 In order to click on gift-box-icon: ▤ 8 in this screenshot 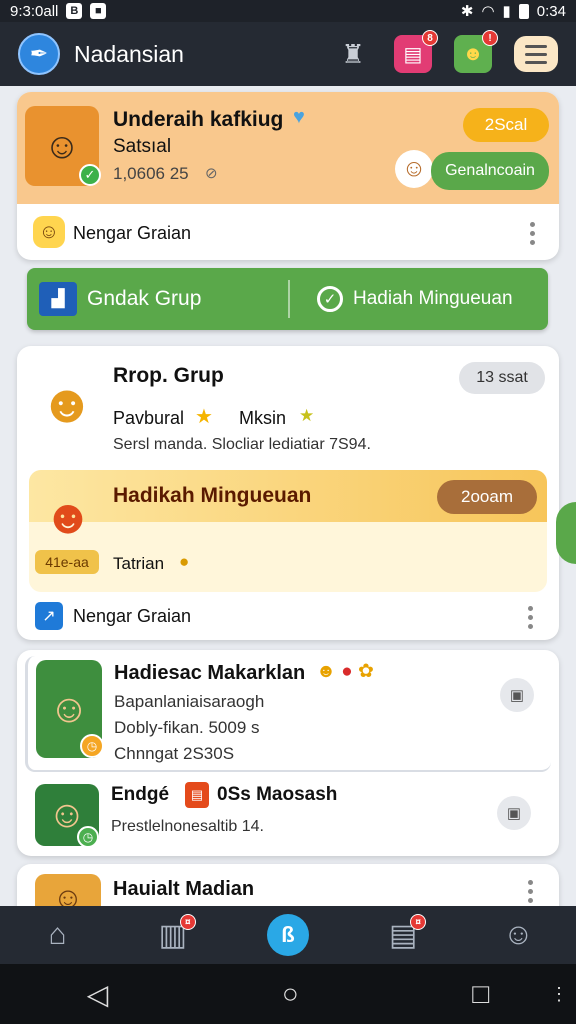, I will do `click(416, 51)`.